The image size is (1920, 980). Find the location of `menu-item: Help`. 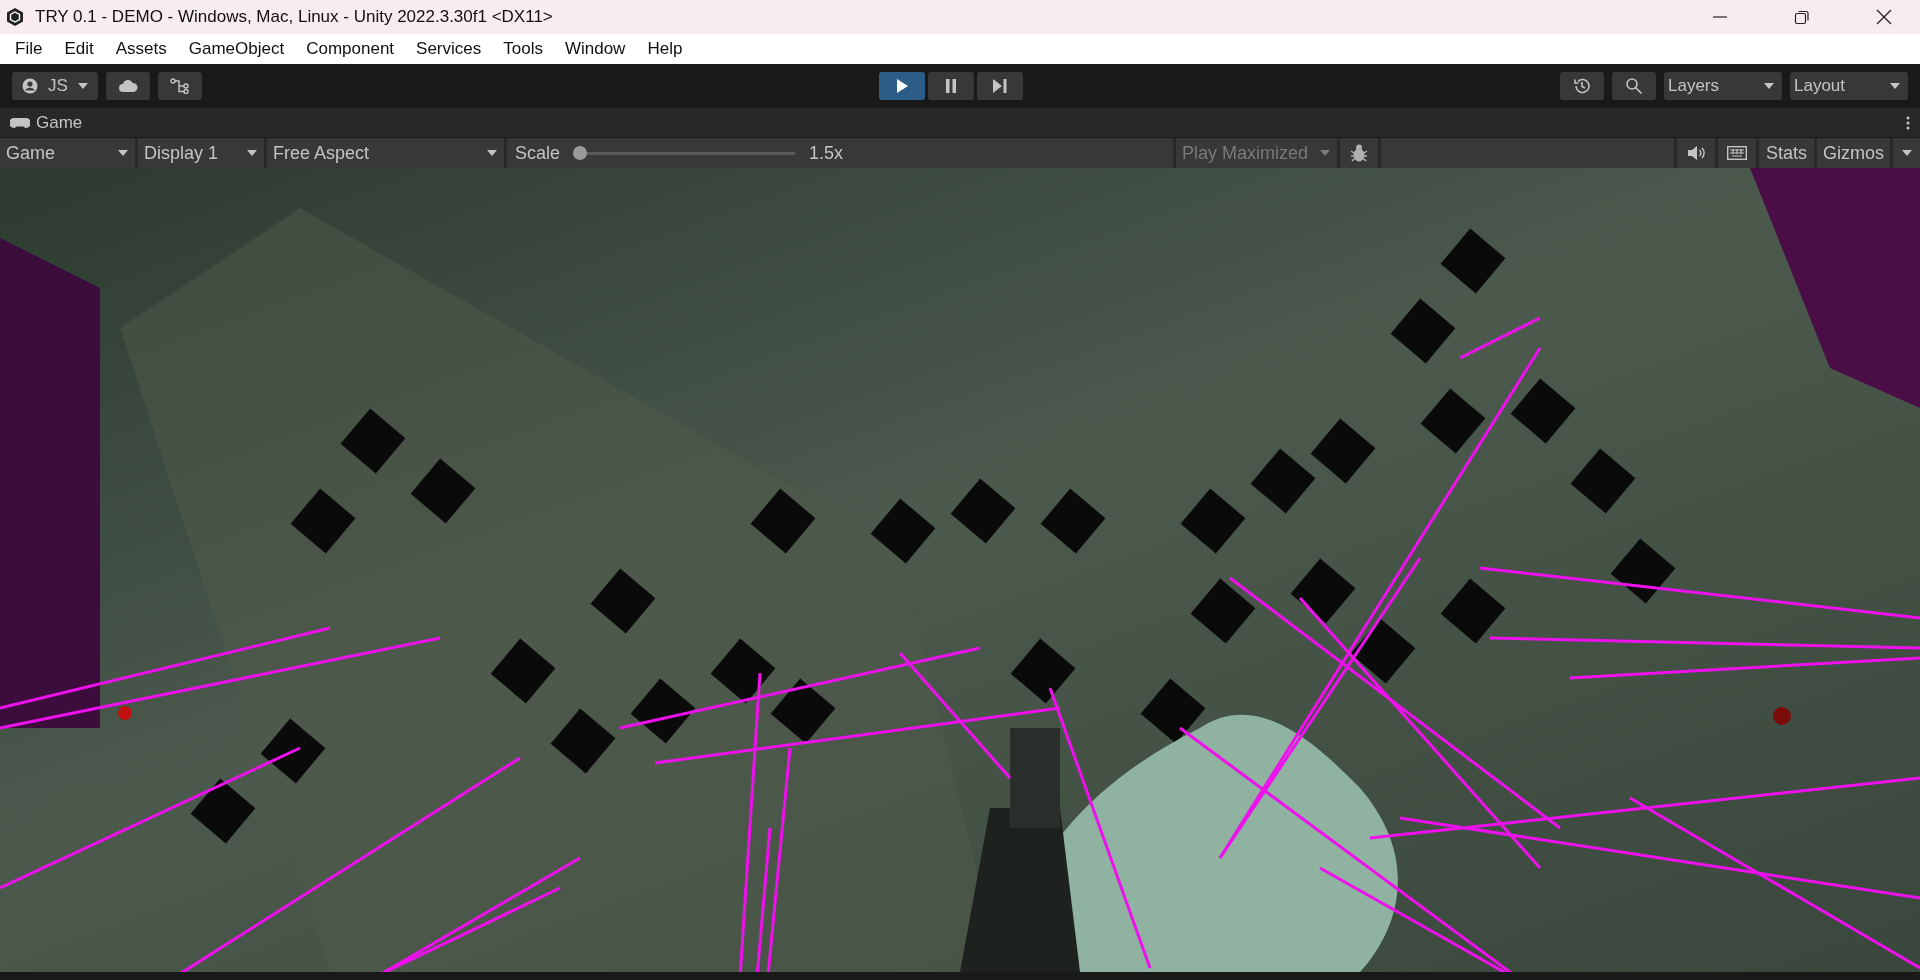

menu-item: Help is located at coordinates (665, 49).